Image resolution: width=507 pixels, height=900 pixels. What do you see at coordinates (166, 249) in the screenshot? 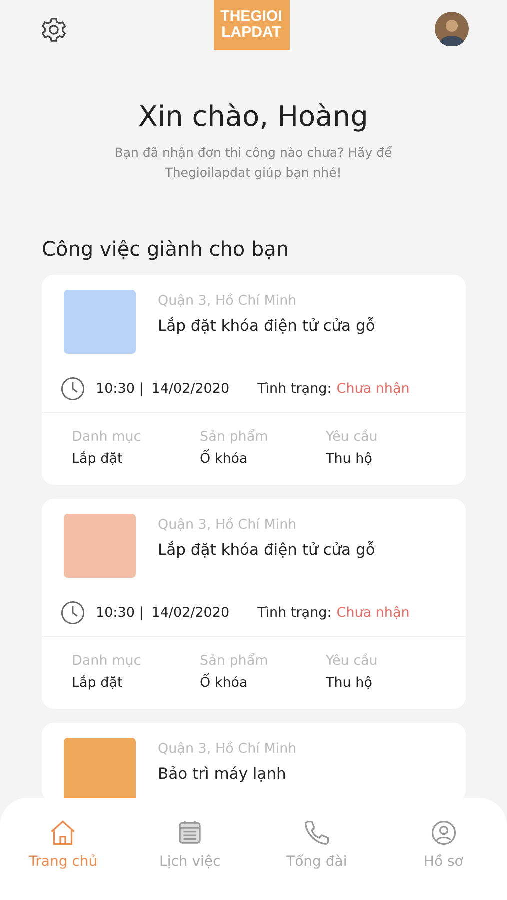
I see `section-title: Công việc giành cho bạn` at bounding box center [166, 249].